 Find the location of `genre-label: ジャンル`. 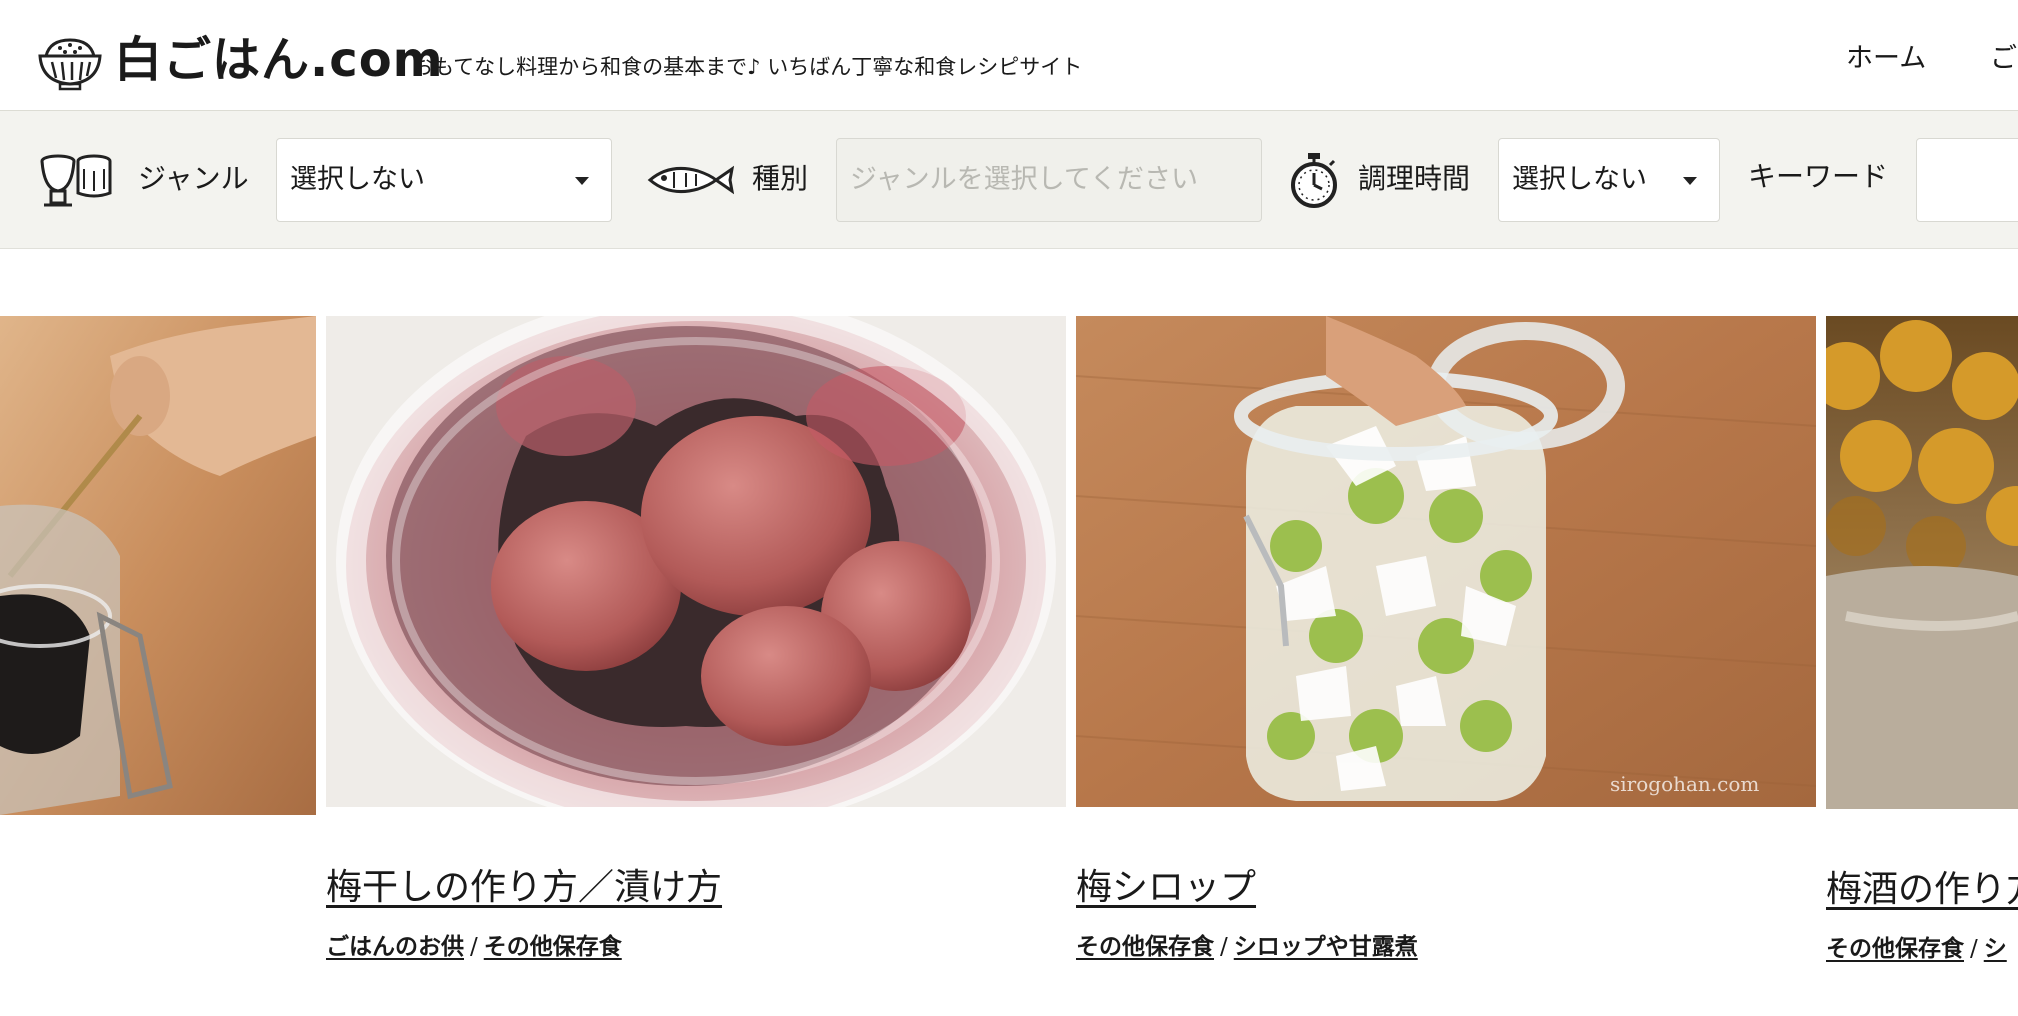

genre-label: ジャンル is located at coordinates (193, 178).